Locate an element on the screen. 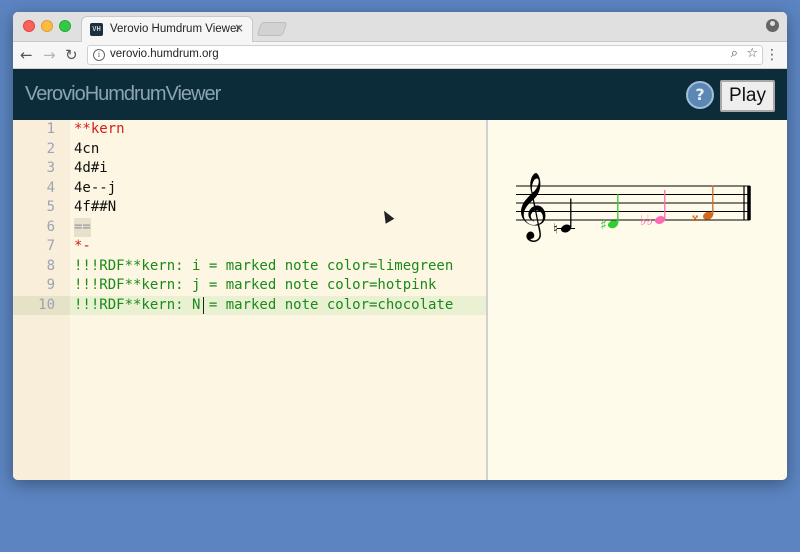 The image size is (800, 552). text-cursor is located at coordinates (203, 305).